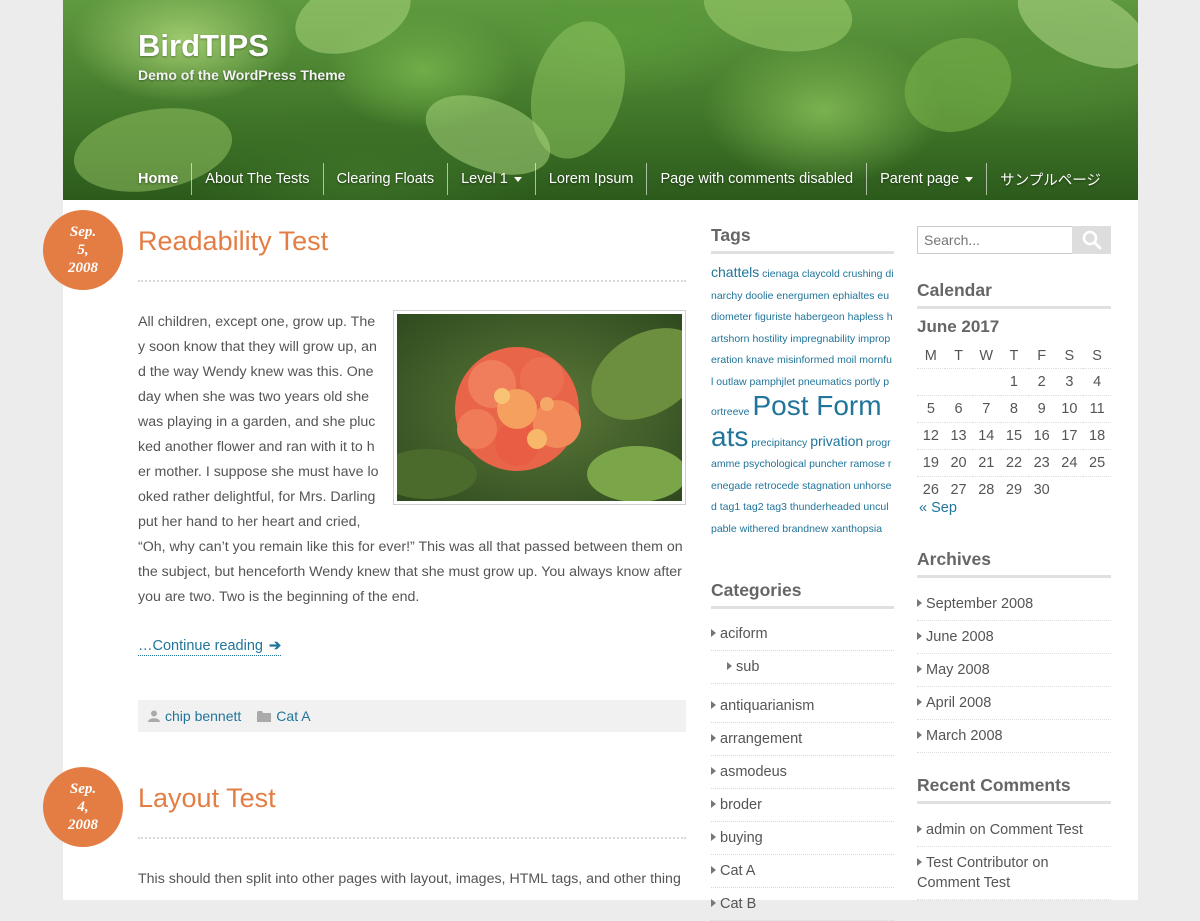  Describe the element at coordinates (821, 274) in the screenshot. I see `tag-link: claycold` at that location.